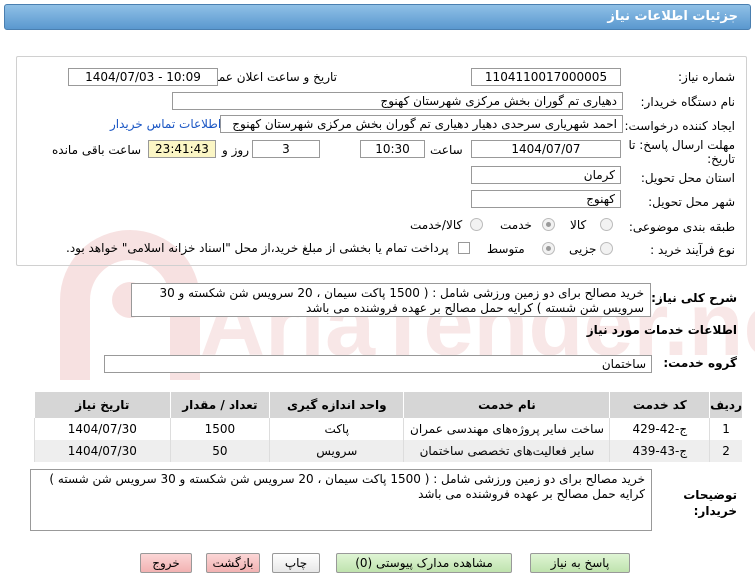  I want to click on cell-qty: 50, so click(219, 451).